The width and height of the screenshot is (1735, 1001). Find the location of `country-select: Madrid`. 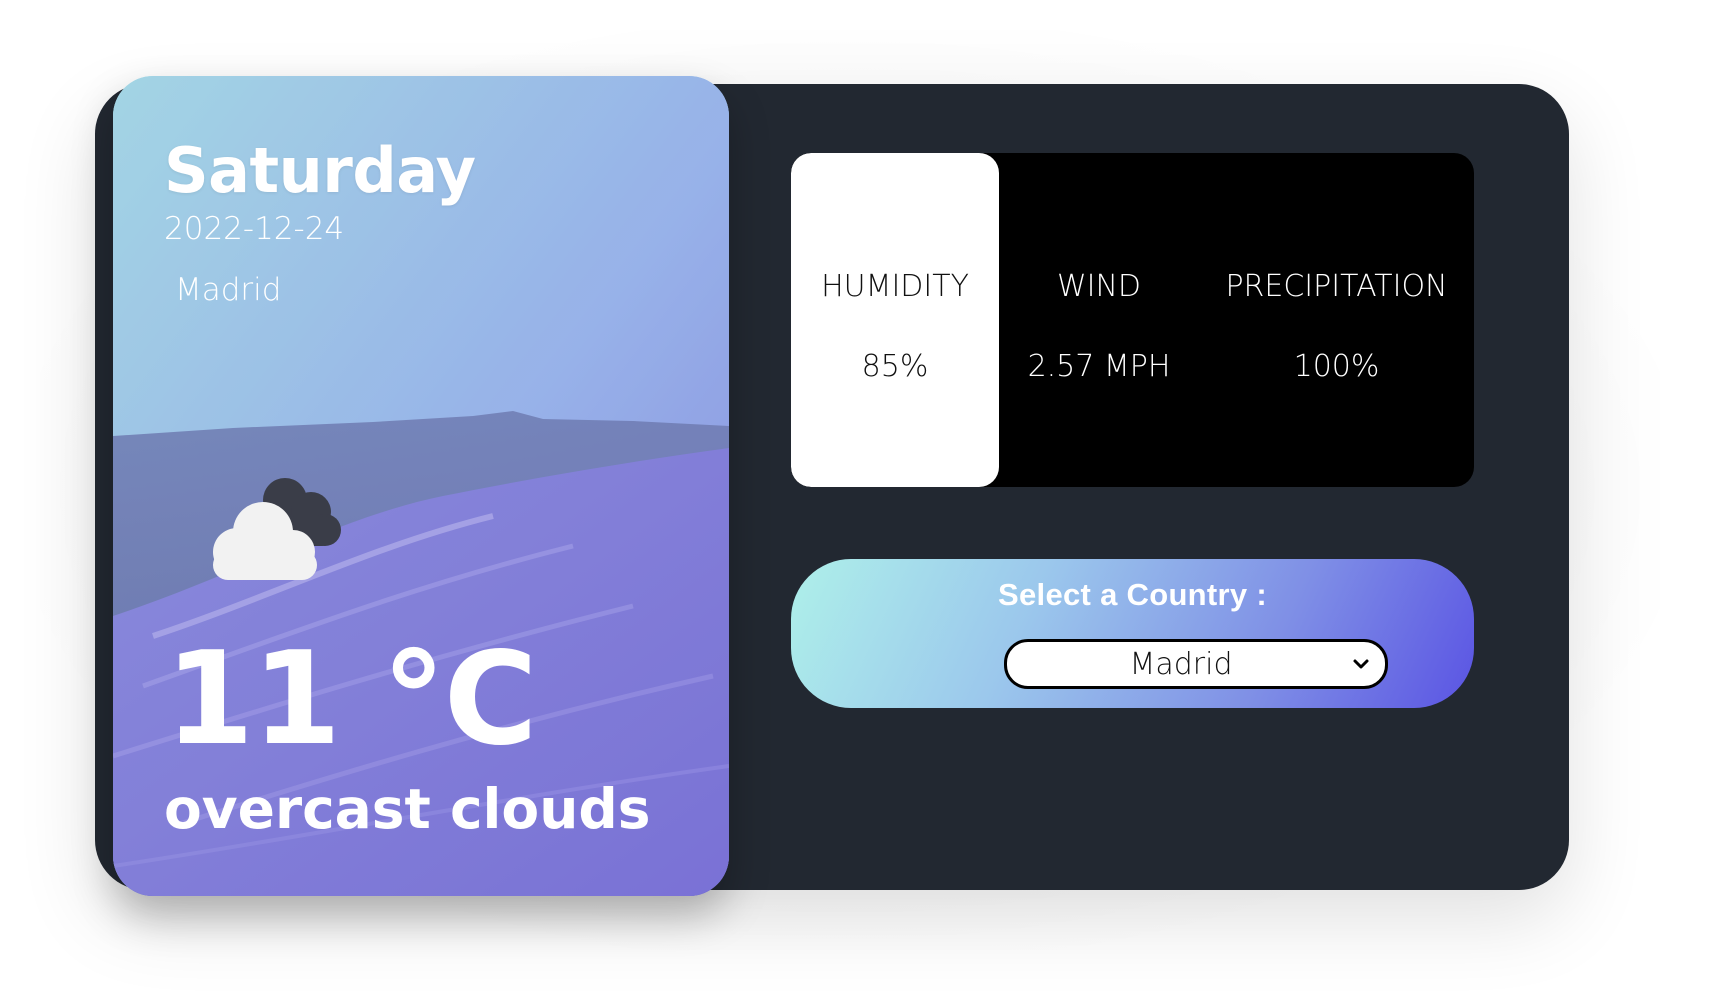

country-select: Madrid is located at coordinates (1196, 664).